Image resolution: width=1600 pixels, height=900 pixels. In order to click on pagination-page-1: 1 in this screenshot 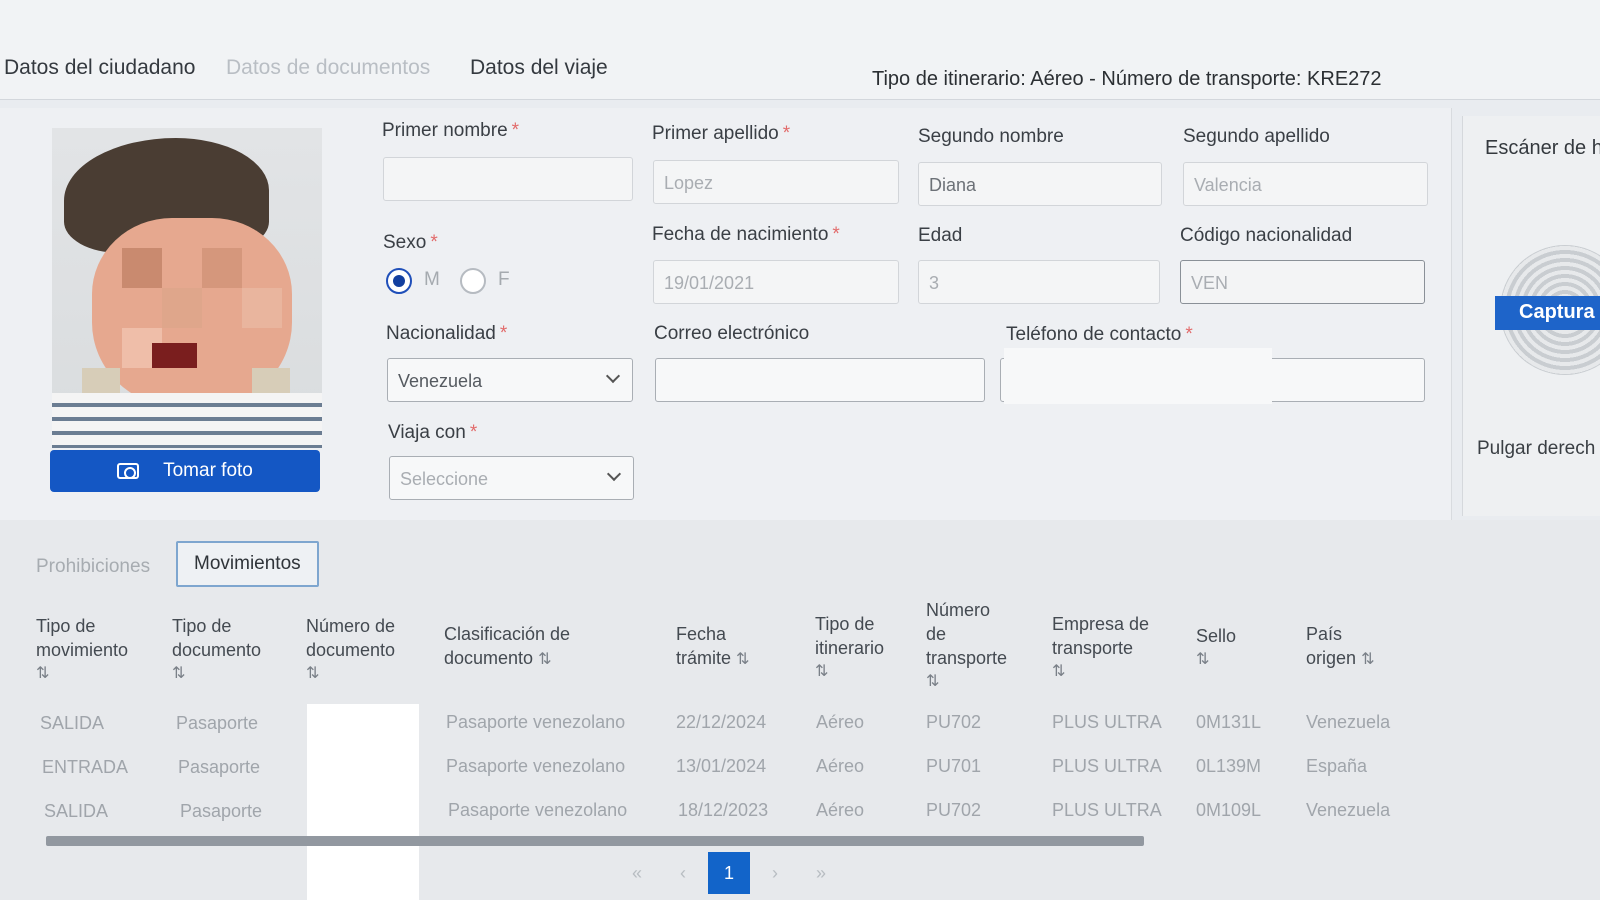, I will do `click(729, 873)`.